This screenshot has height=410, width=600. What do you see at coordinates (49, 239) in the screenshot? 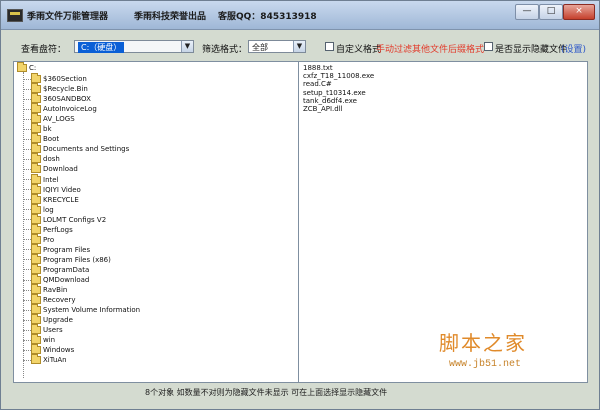
I see `tree-item-label: Pro` at bounding box center [49, 239].